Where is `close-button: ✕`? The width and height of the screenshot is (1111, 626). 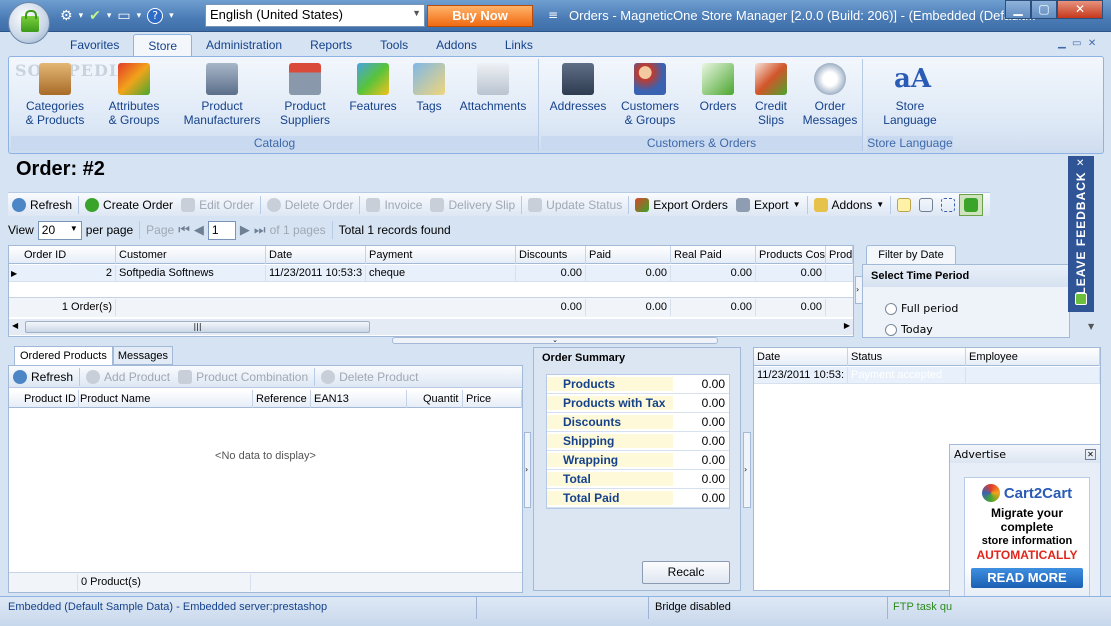
close-button: ✕ is located at coordinates (1080, 9).